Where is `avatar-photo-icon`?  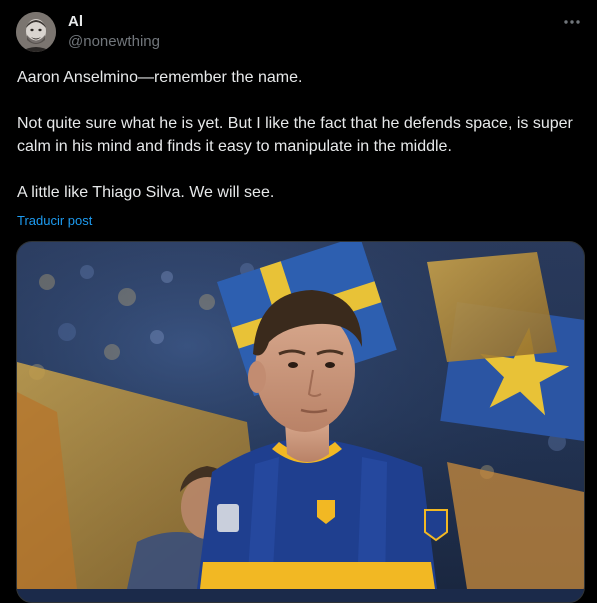
avatar-photo-icon is located at coordinates (36, 32).